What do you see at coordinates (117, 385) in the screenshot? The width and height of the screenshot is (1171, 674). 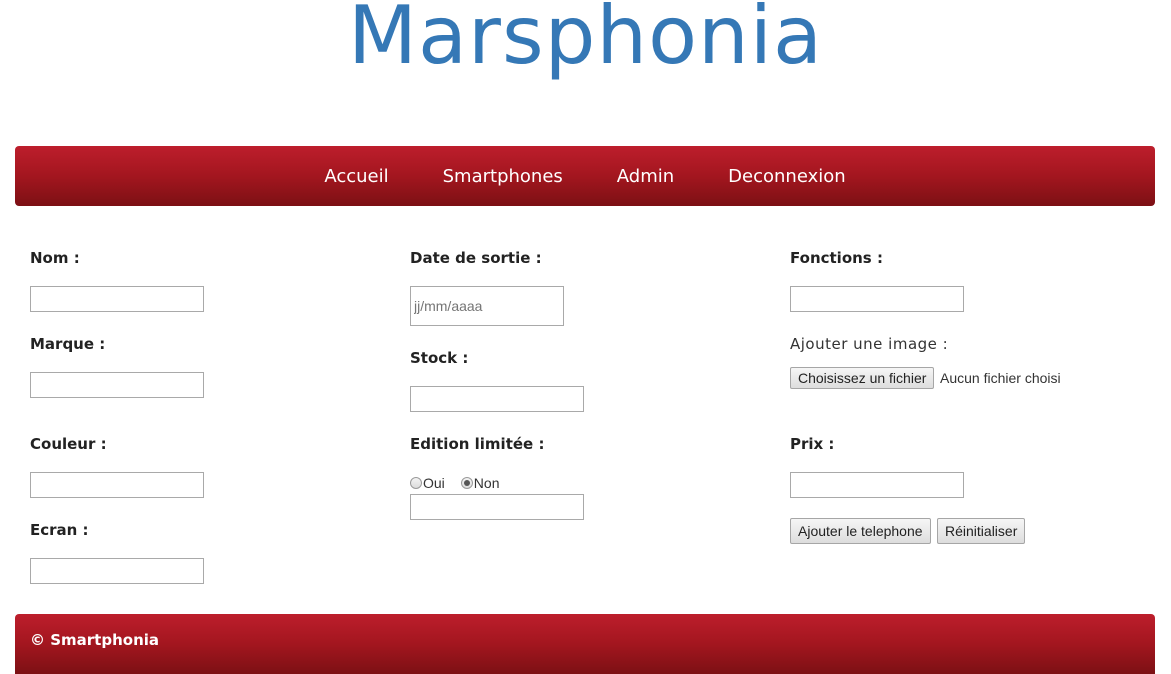 I see `marque-input` at bounding box center [117, 385].